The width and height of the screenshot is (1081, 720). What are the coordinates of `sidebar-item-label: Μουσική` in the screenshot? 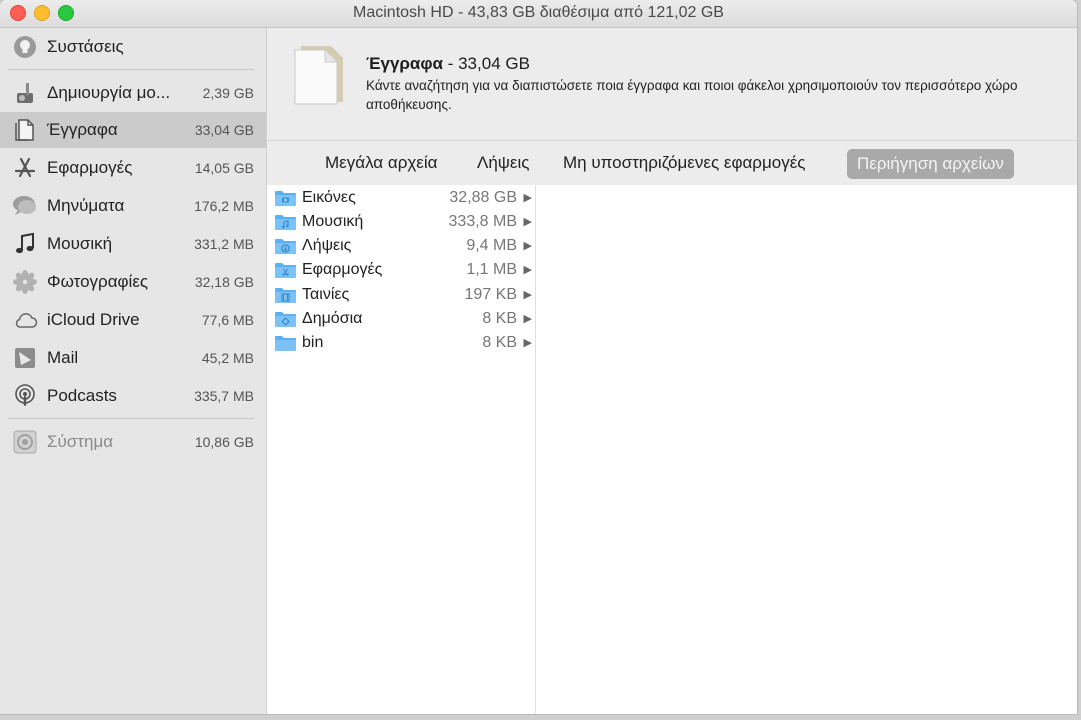 It's located at (80, 243).